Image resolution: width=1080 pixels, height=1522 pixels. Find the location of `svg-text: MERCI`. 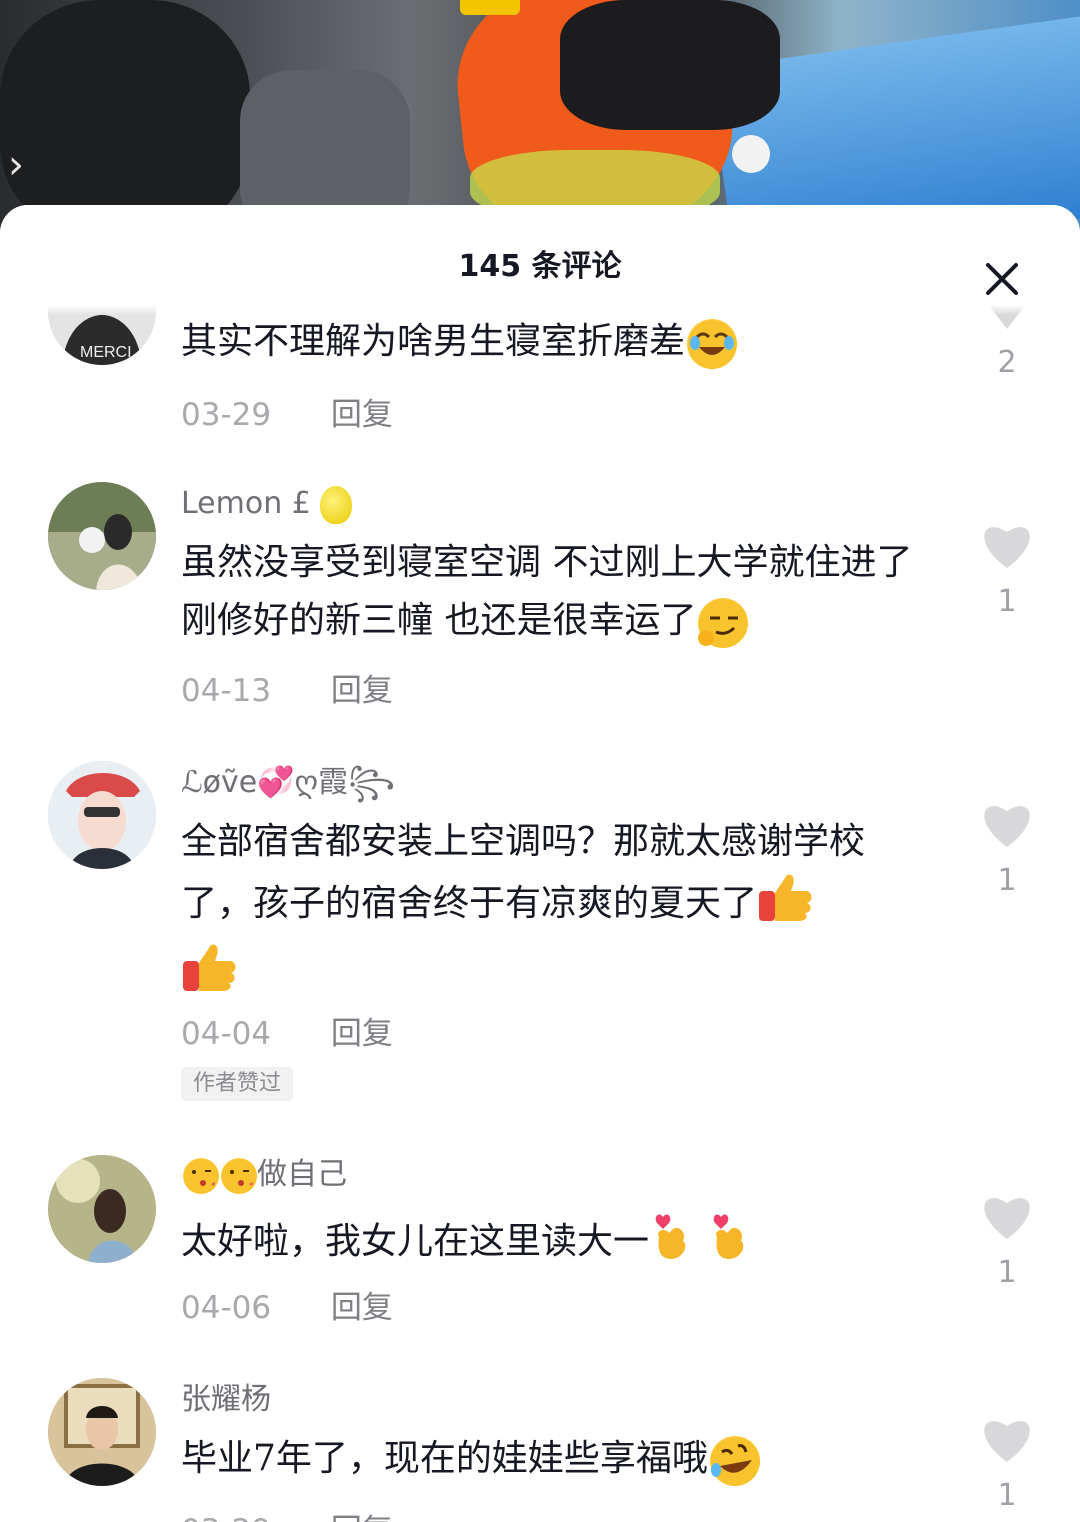

svg-text: MERCI is located at coordinates (106, 352).